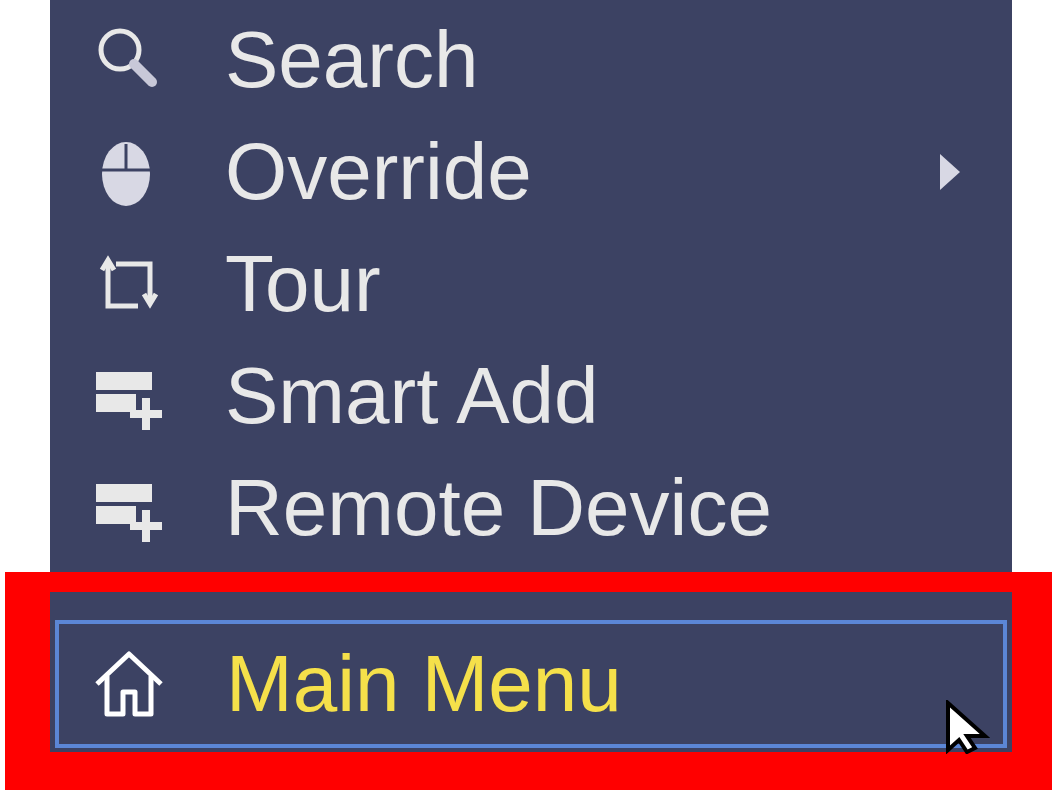  Describe the element at coordinates (303, 284) in the screenshot. I see `menu-item-label: Tour` at that location.